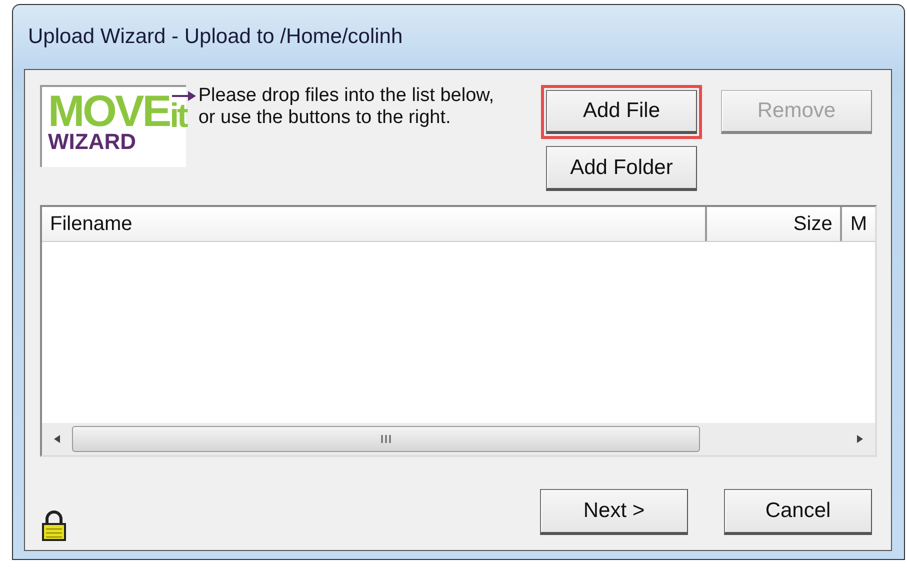 The width and height of the screenshot is (907, 569). I want to click on column-header: Filename, so click(374, 224).